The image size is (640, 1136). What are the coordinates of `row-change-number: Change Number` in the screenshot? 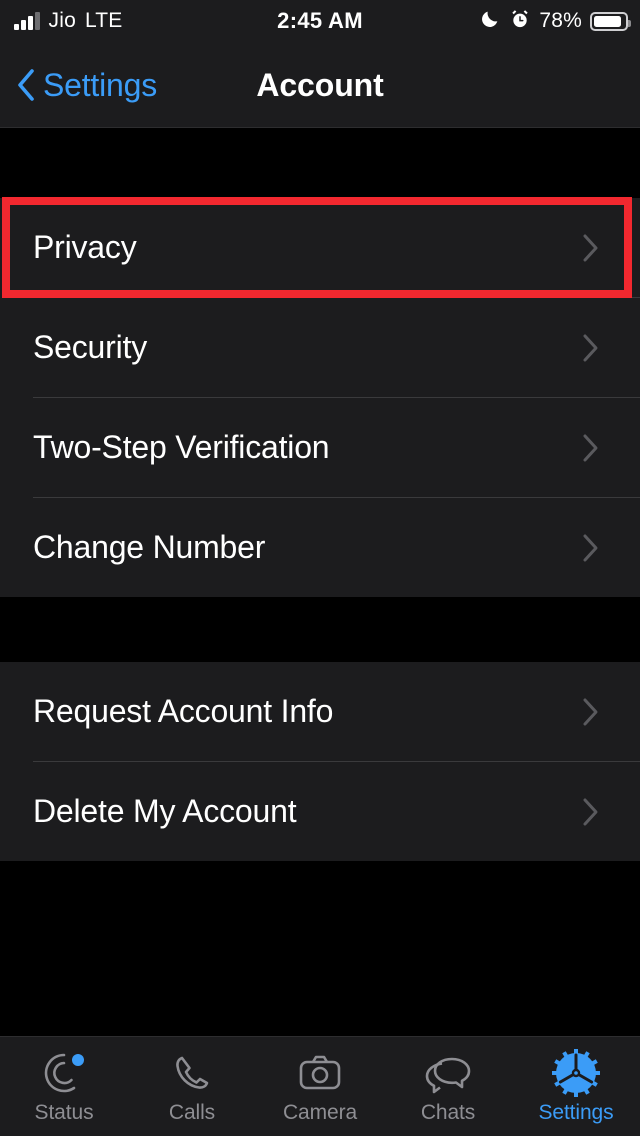 It's located at (320, 547).